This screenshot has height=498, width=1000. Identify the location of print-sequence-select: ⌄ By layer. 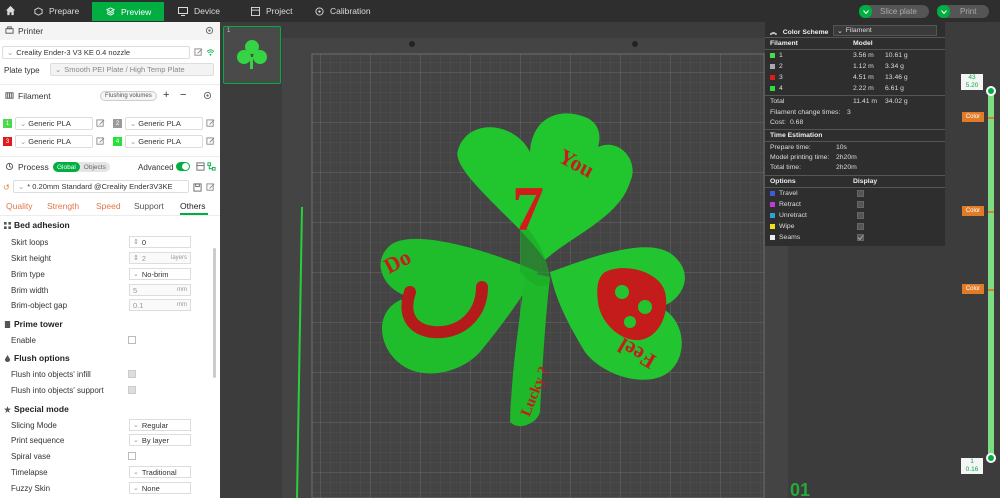
(160, 440).